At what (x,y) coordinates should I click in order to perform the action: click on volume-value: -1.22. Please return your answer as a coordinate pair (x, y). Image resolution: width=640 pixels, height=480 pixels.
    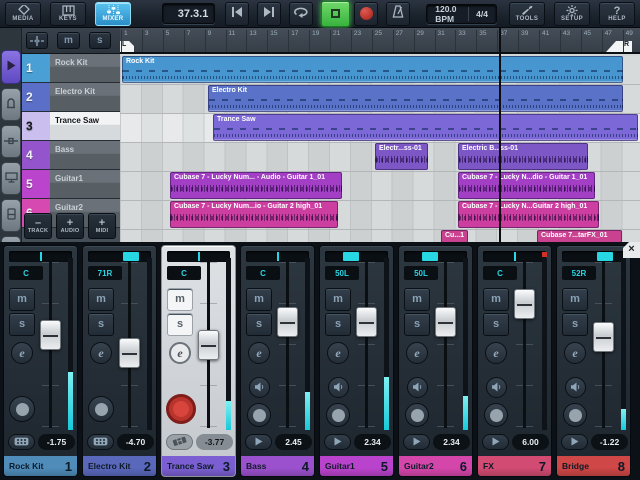
    Looking at the image, I should click on (609, 442).